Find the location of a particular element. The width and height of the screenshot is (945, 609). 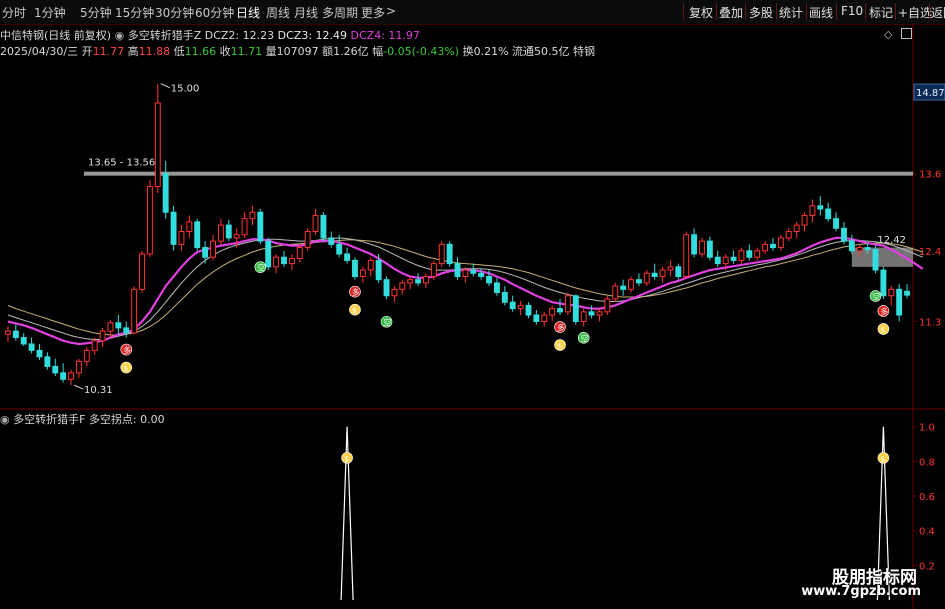

gear-icon: ◉ is located at coordinates (5, 419).